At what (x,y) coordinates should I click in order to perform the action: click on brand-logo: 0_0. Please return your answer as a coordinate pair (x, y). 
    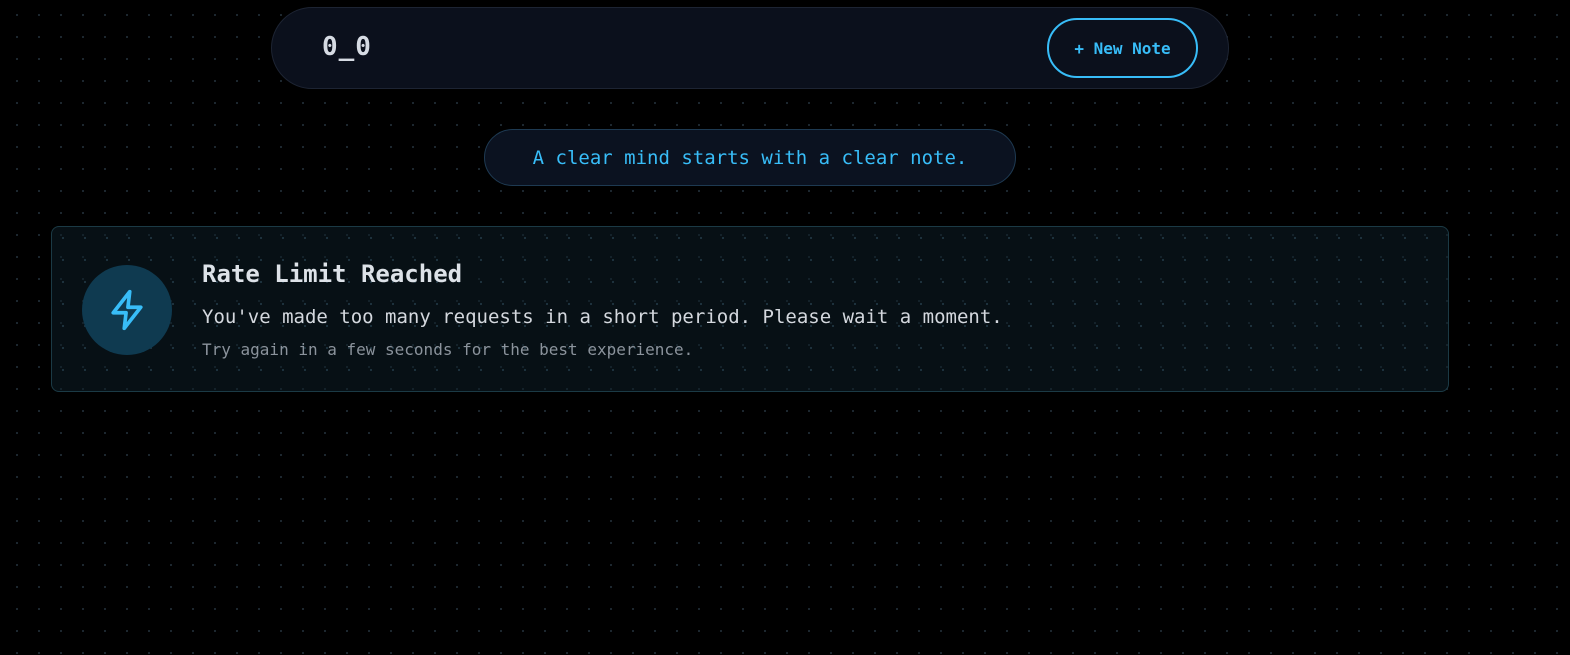
    Looking at the image, I should click on (347, 47).